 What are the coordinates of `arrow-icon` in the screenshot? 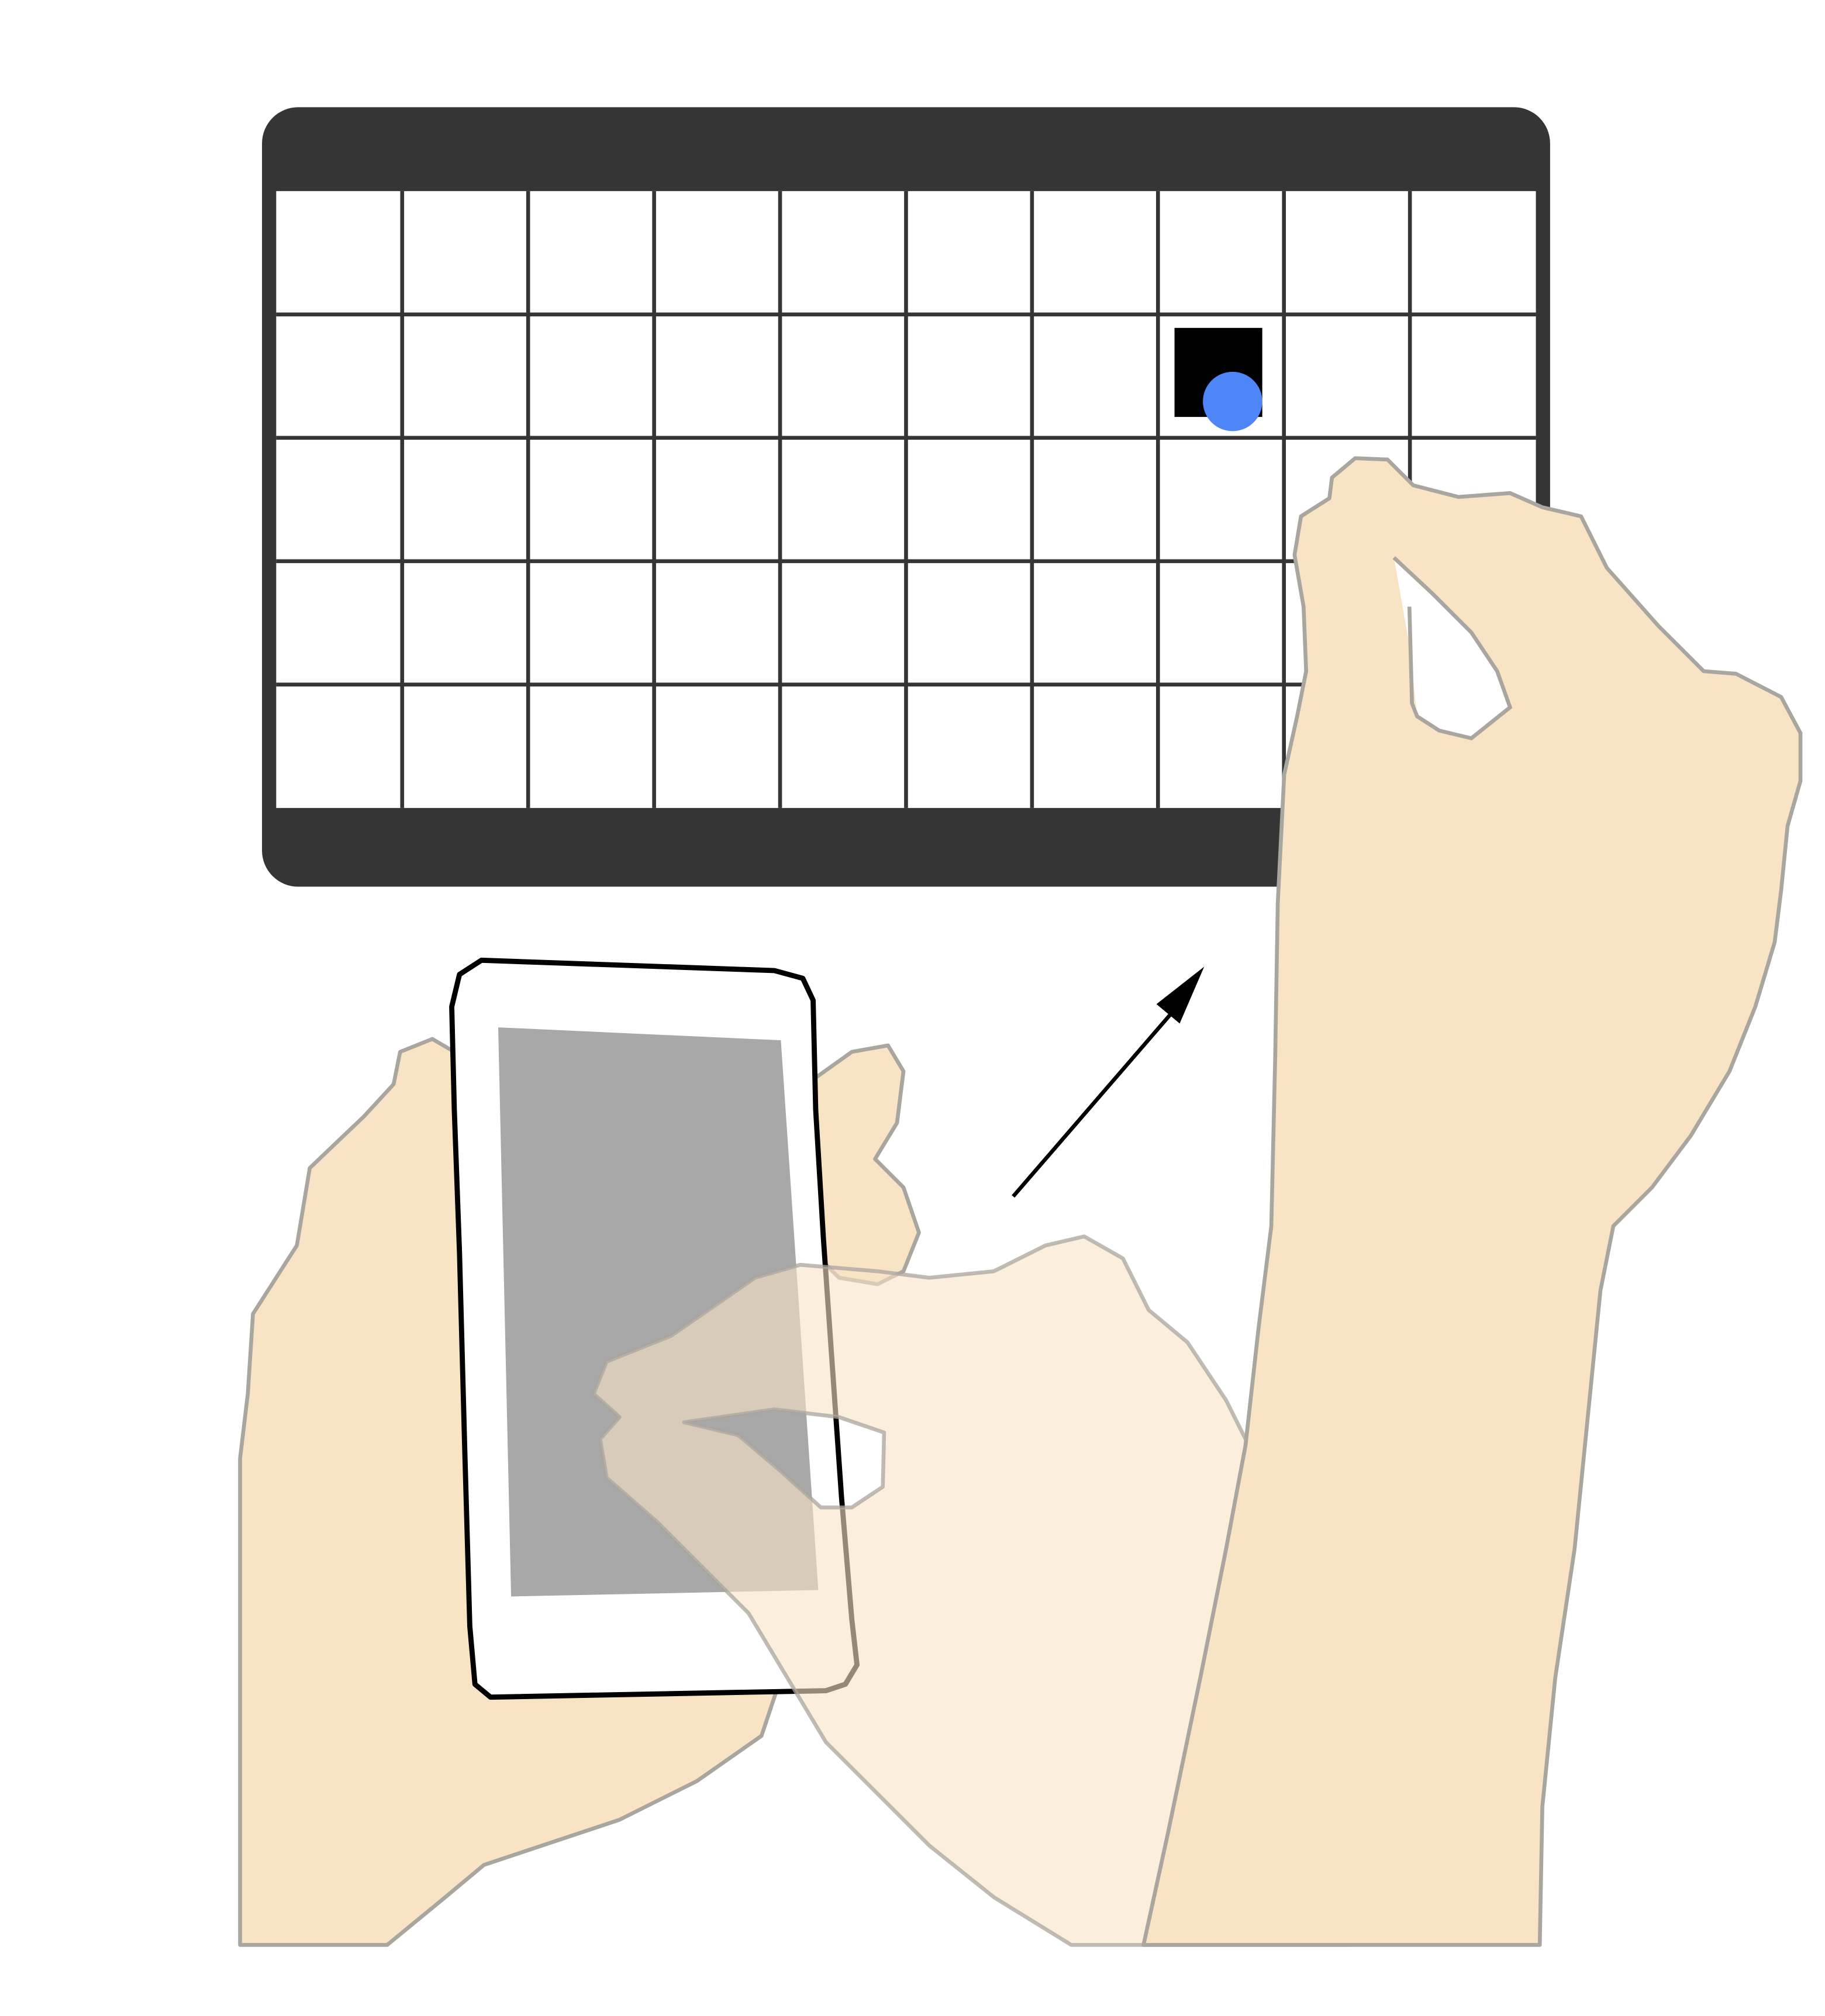 It's located at (1108, 1082).